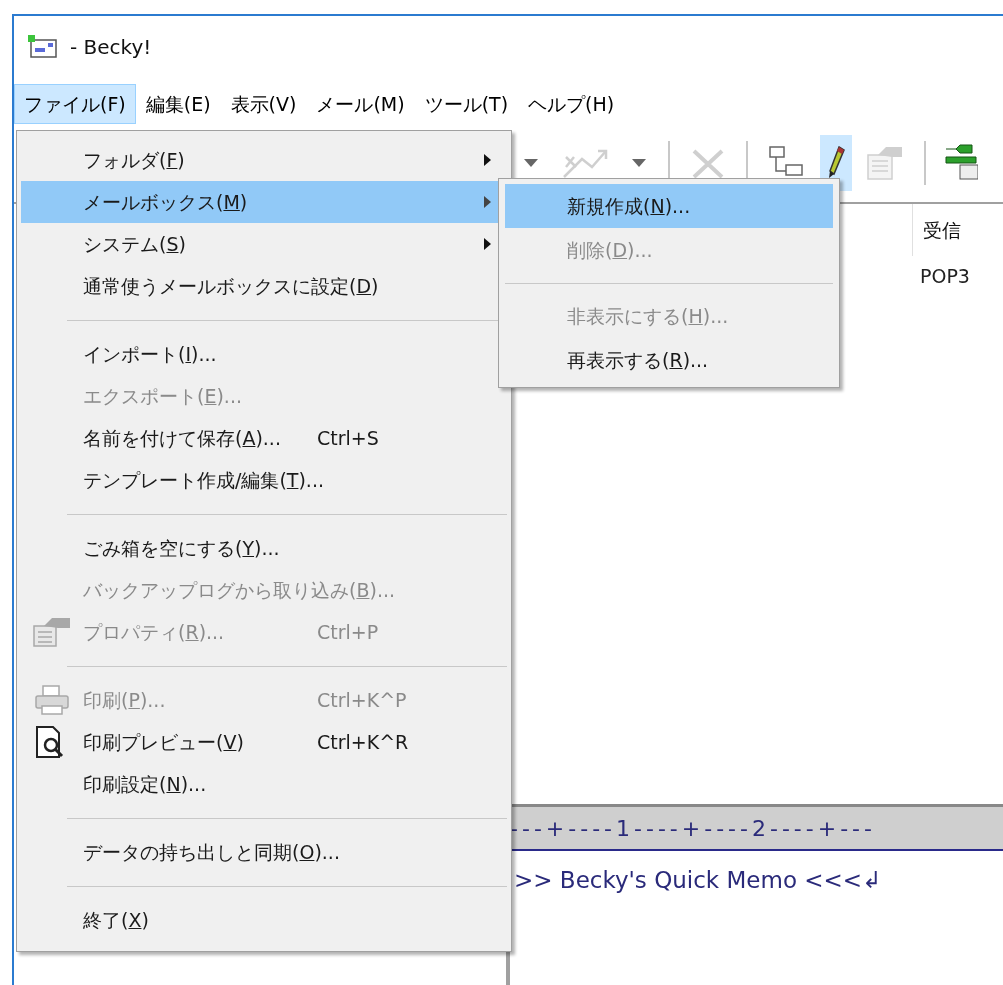 This screenshot has width=1003, height=985. Describe the element at coordinates (231, 286) in the screenshot. I see `menu-item-label: 通常使うメールボックスに設定(D)` at that location.